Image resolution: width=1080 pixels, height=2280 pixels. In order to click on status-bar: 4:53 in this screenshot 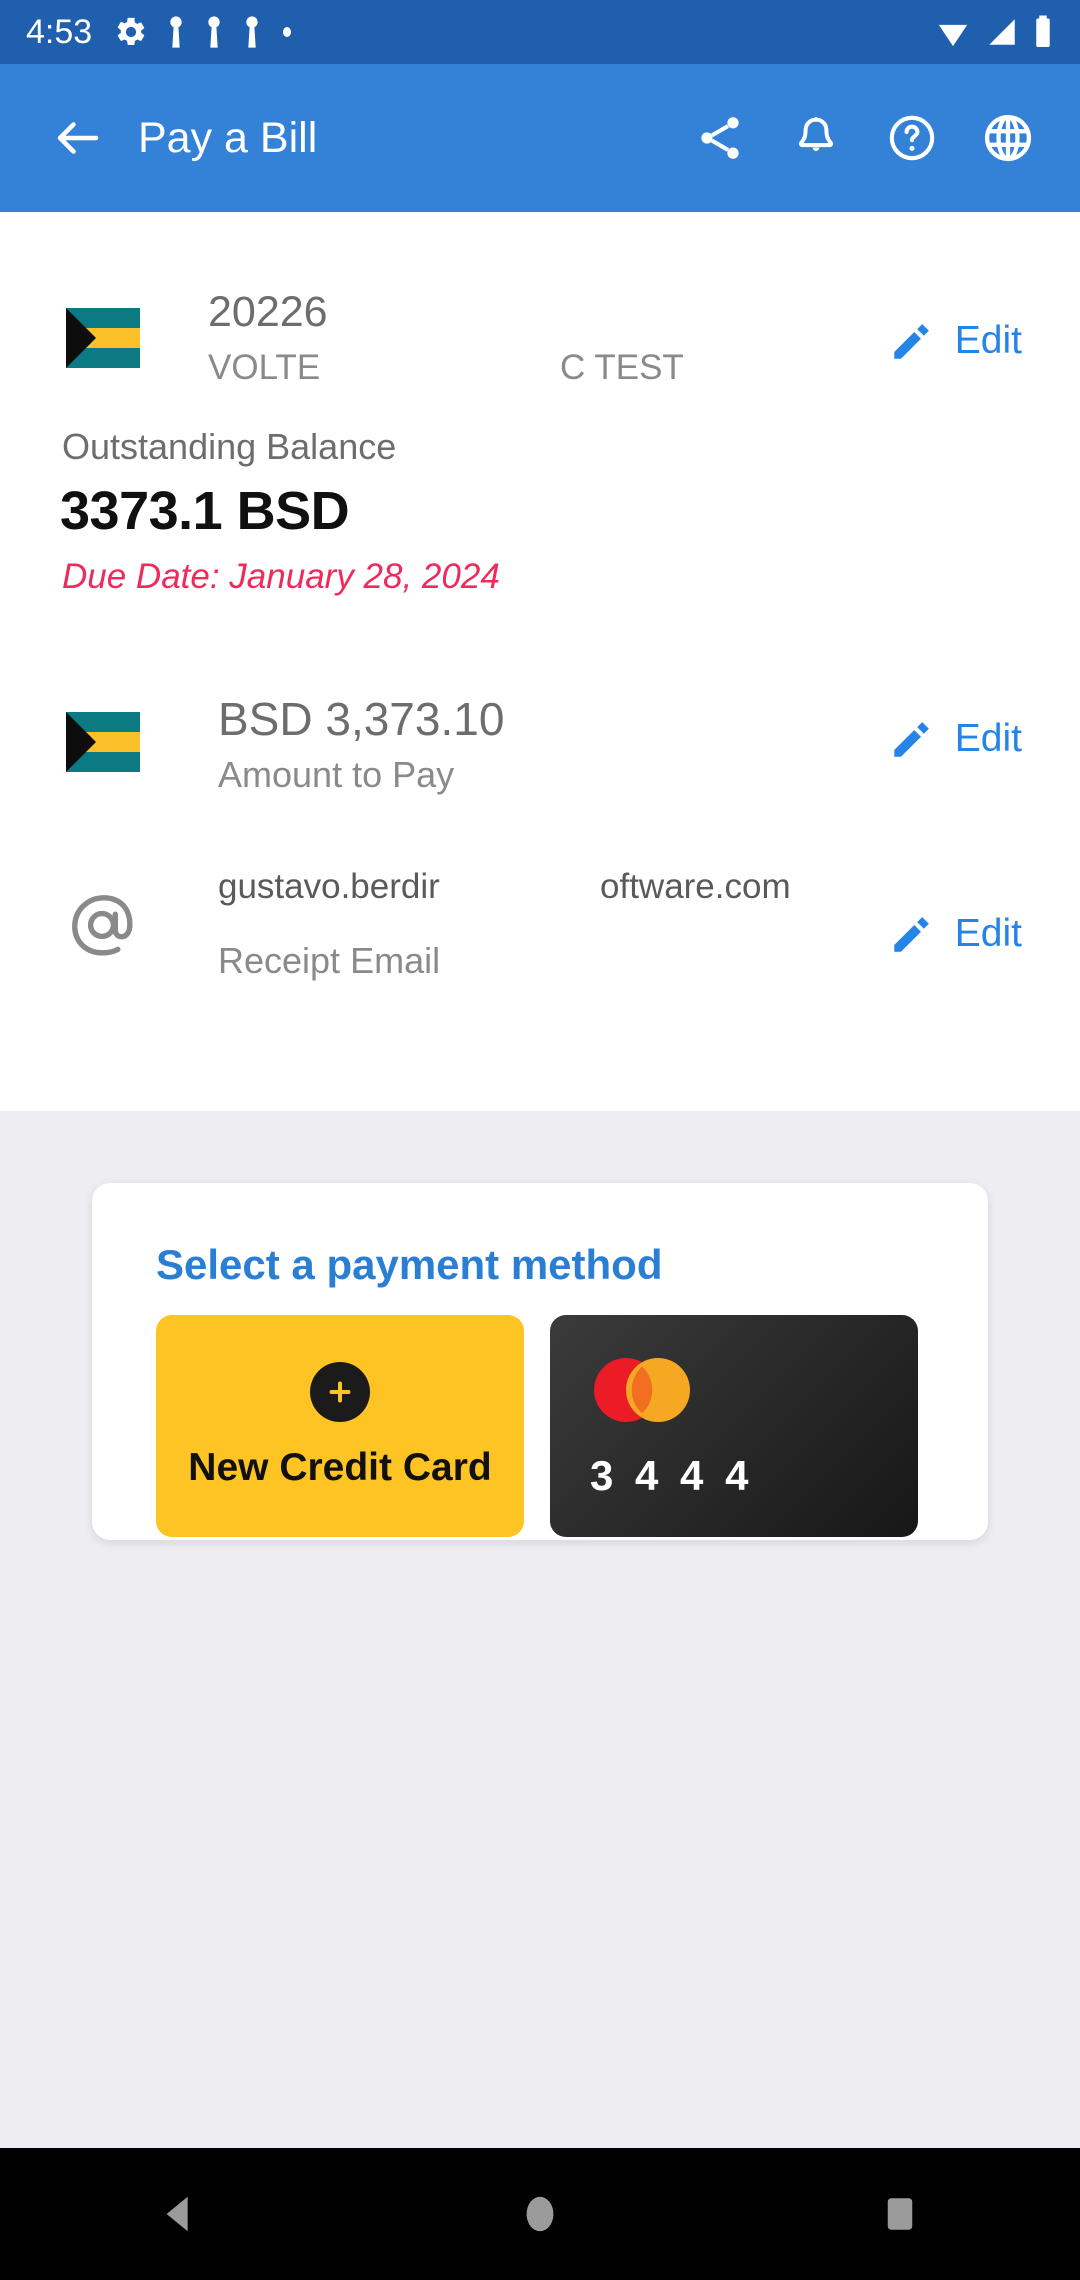, I will do `click(540, 32)`.